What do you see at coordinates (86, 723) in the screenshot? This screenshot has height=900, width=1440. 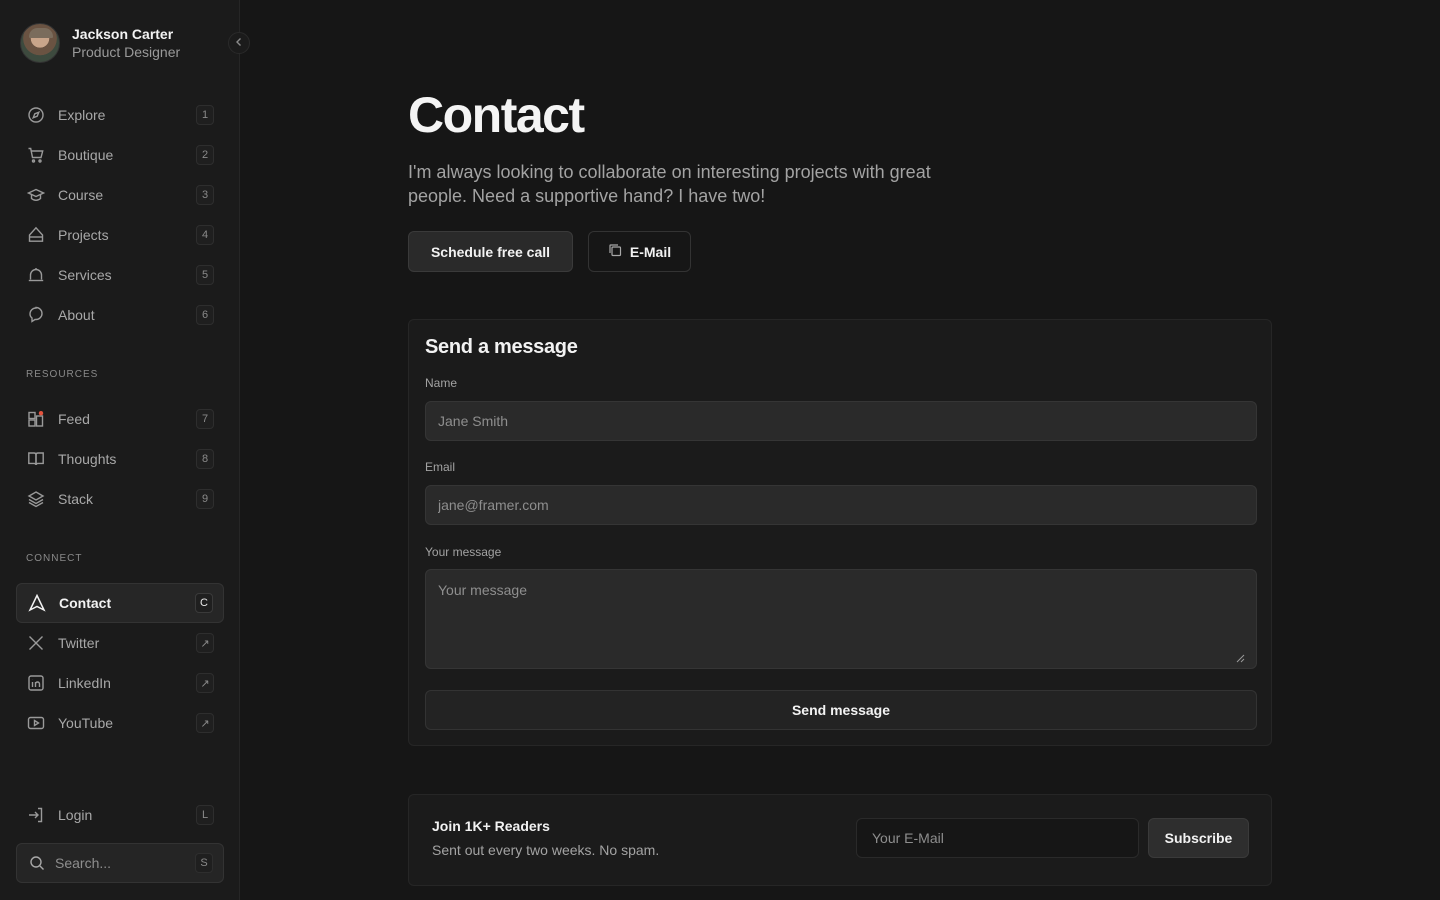 I see `sidebar-item-label: YouTube` at bounding box center [86, 723].